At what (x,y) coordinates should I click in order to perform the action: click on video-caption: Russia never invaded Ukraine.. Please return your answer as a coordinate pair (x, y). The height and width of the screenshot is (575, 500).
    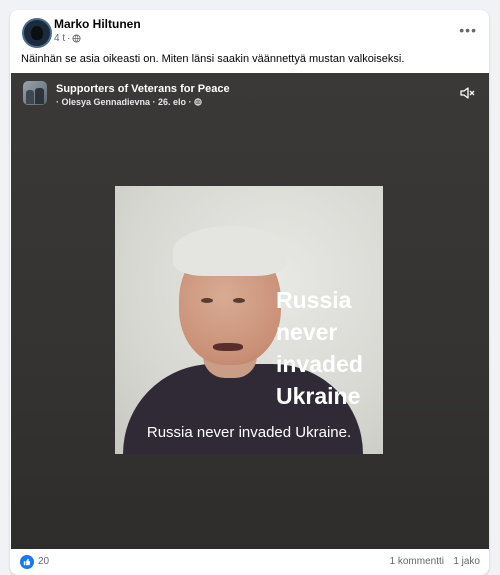
    Looking at the image, I should click on (249, 432).